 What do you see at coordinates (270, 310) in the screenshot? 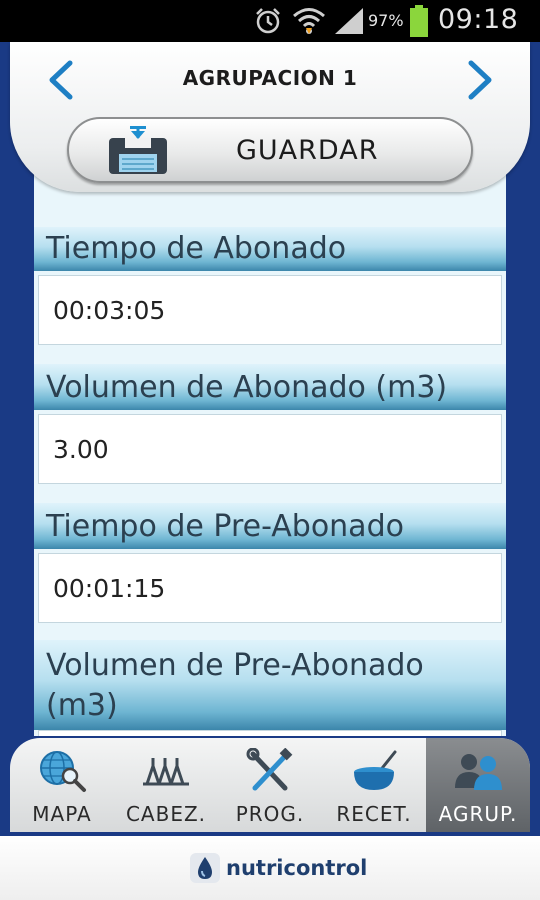
I see `tiempo-abonado-field: 00:03:05` at bounding box center [270, 310].